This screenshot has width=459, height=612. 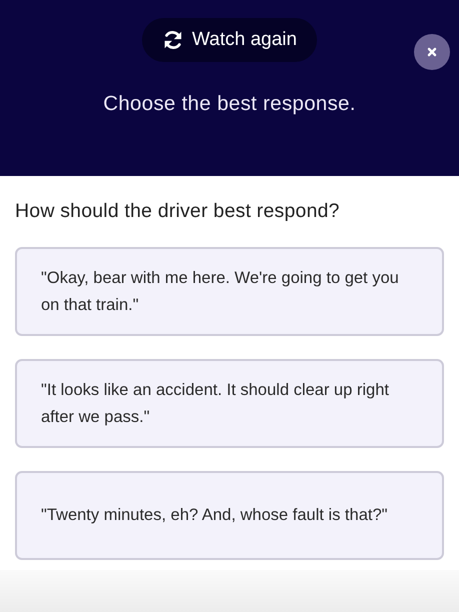 What do you see at coordinates (229, 403) in the screenshot?
I see `answer-option: "It looks like an accident. It should clear up right after we pass."` at bounding box center [229, 403].